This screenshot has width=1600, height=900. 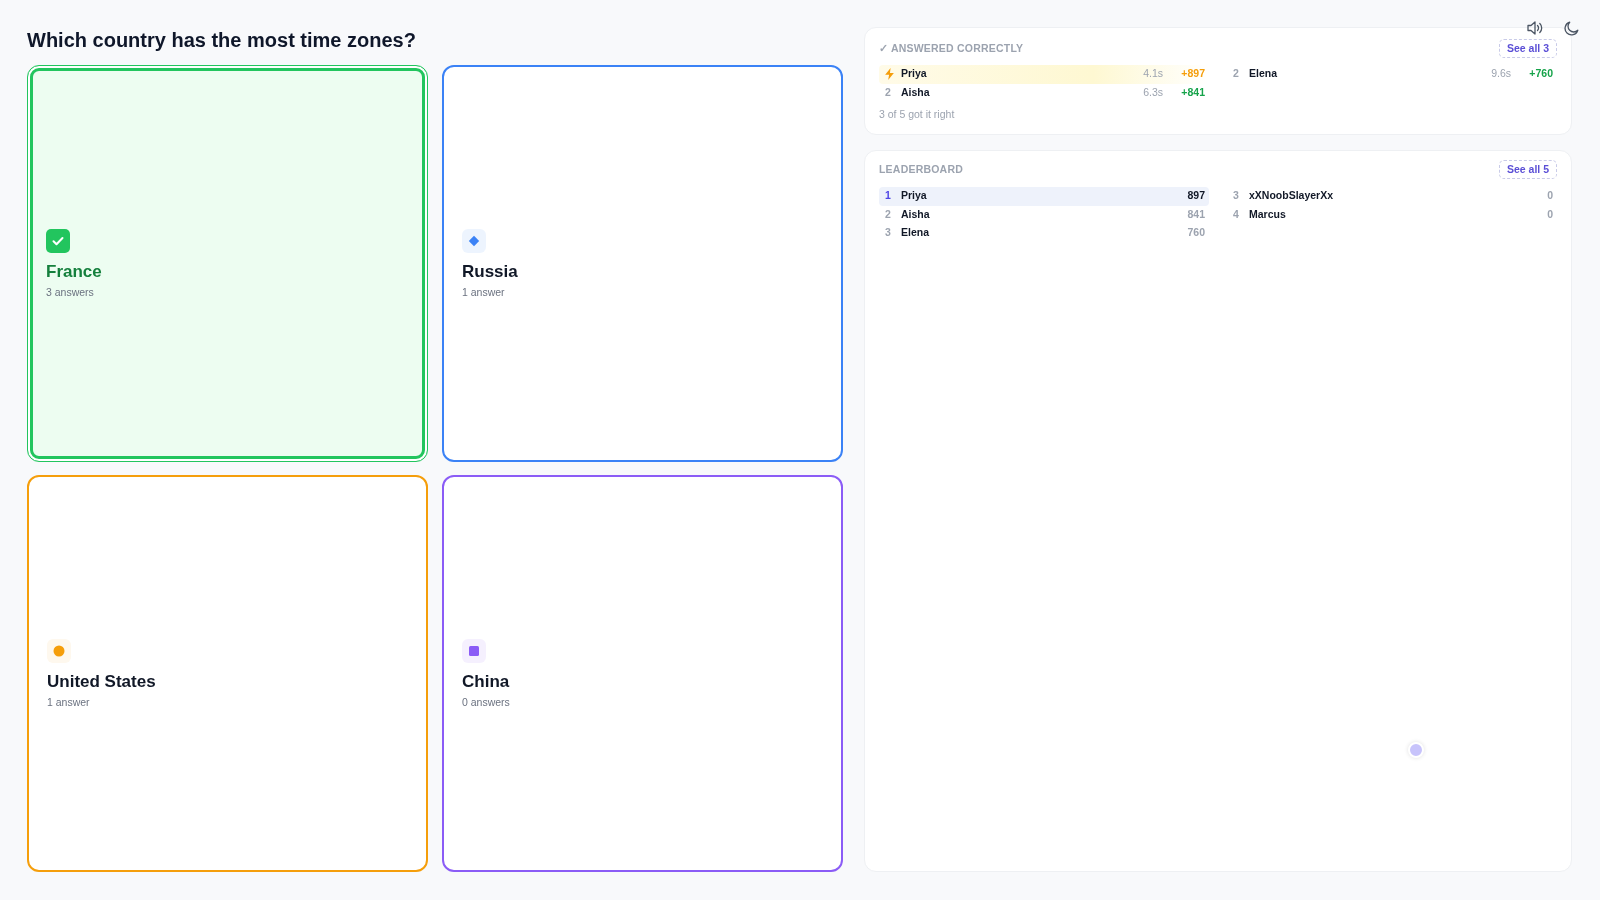 I want to click on answer-time: 9.6s, so click(x=1501, y=74).